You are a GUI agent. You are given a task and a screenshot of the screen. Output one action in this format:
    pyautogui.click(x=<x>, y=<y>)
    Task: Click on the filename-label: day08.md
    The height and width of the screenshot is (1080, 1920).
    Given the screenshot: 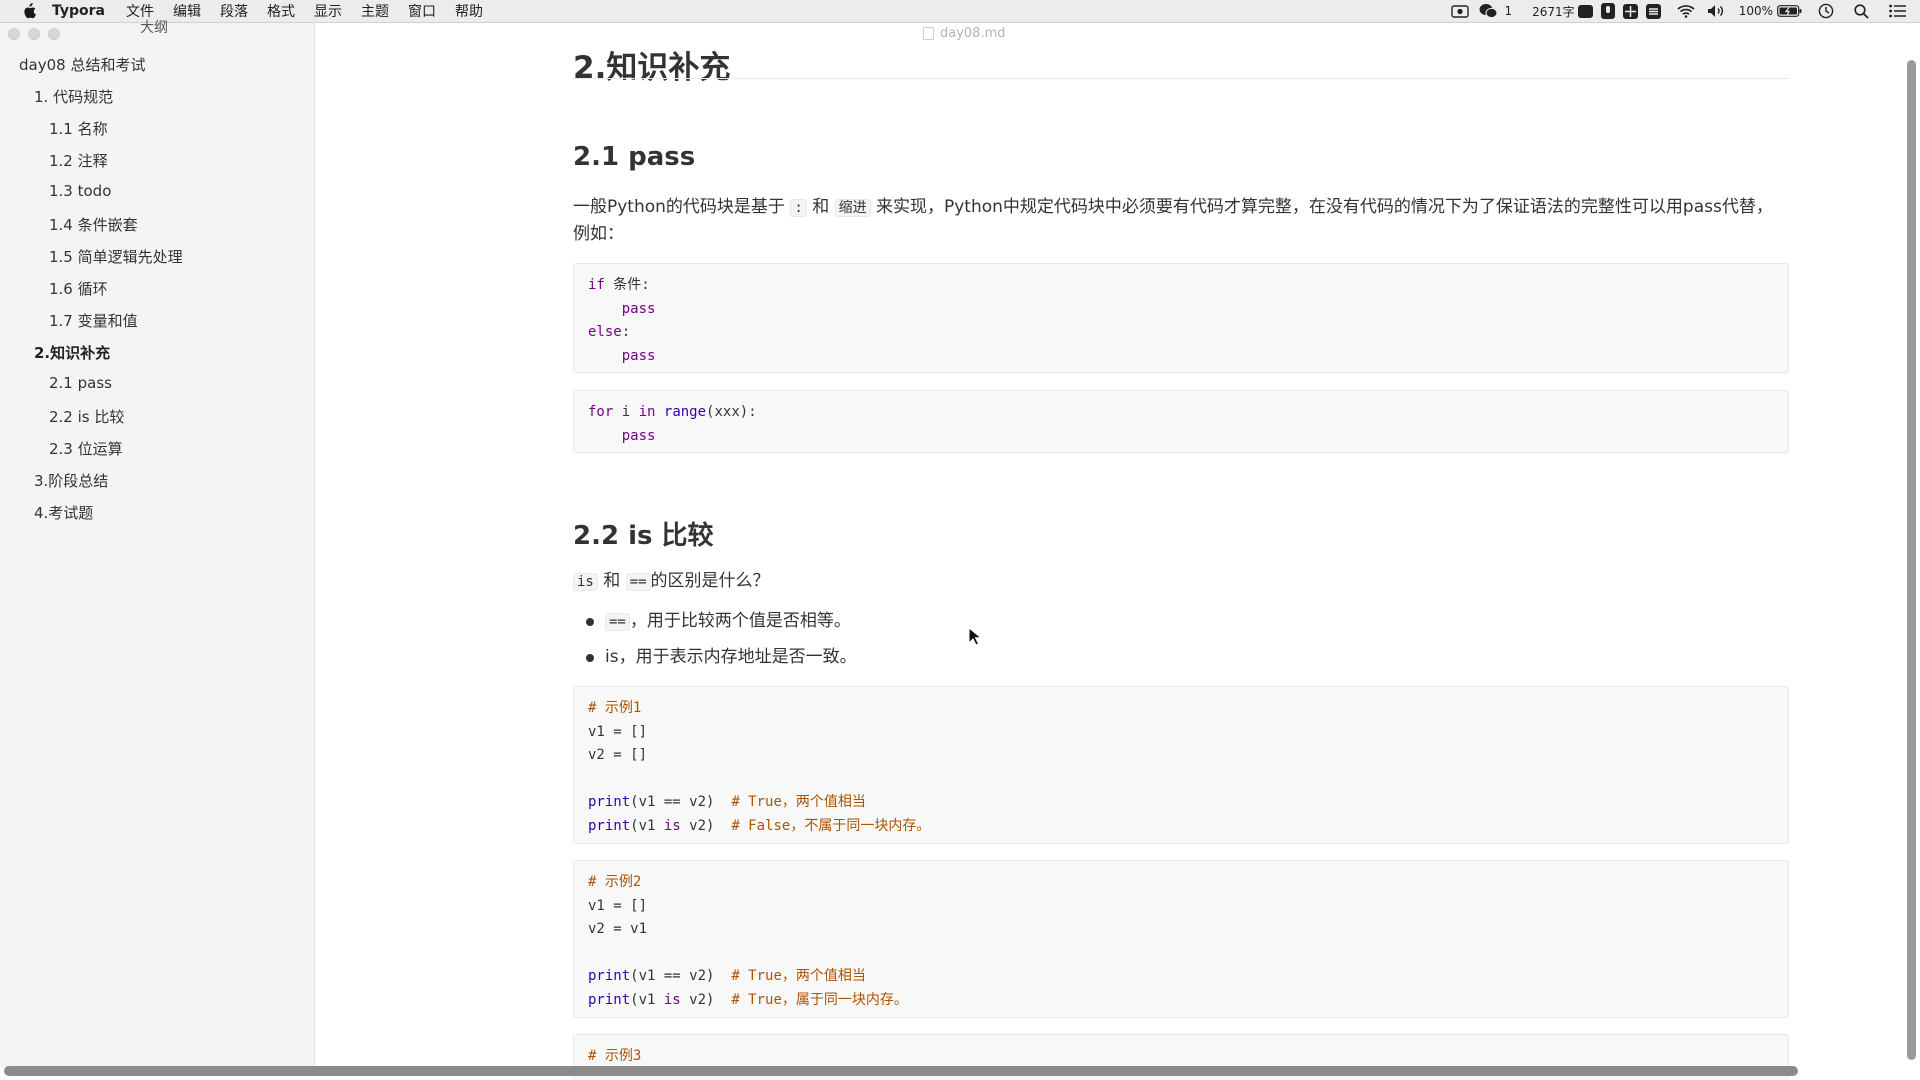 What is the action you would take?
    pyautogui.click(x=973, y=33)
    